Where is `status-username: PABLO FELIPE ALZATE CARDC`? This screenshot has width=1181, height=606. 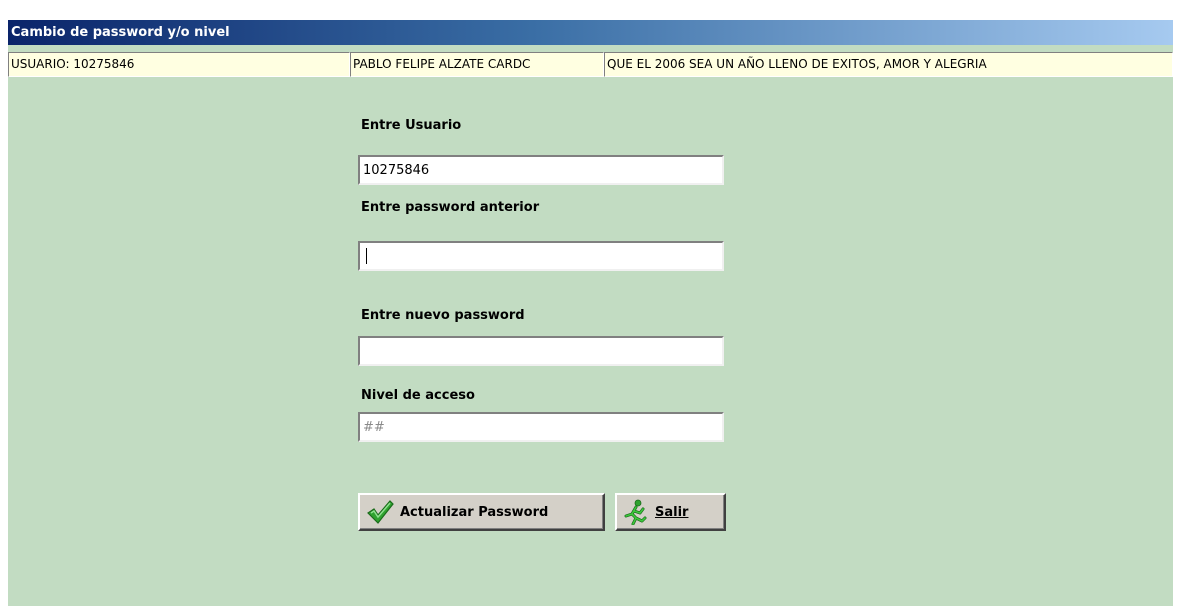
status-username: PABLO FELIPE ALZATE CARDC is located at coordinates (477, 64).